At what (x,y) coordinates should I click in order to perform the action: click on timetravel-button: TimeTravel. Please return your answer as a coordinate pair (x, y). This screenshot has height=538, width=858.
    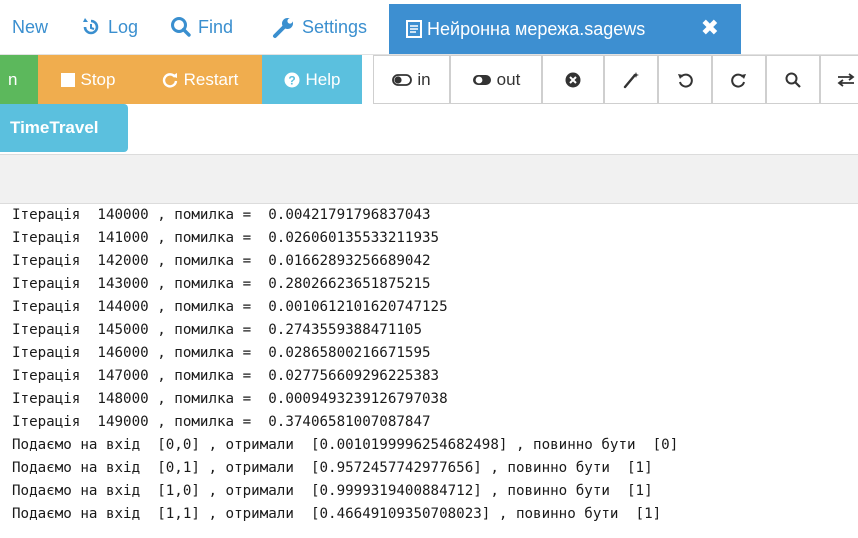
    Looking at the image, I should click on (64, 128).